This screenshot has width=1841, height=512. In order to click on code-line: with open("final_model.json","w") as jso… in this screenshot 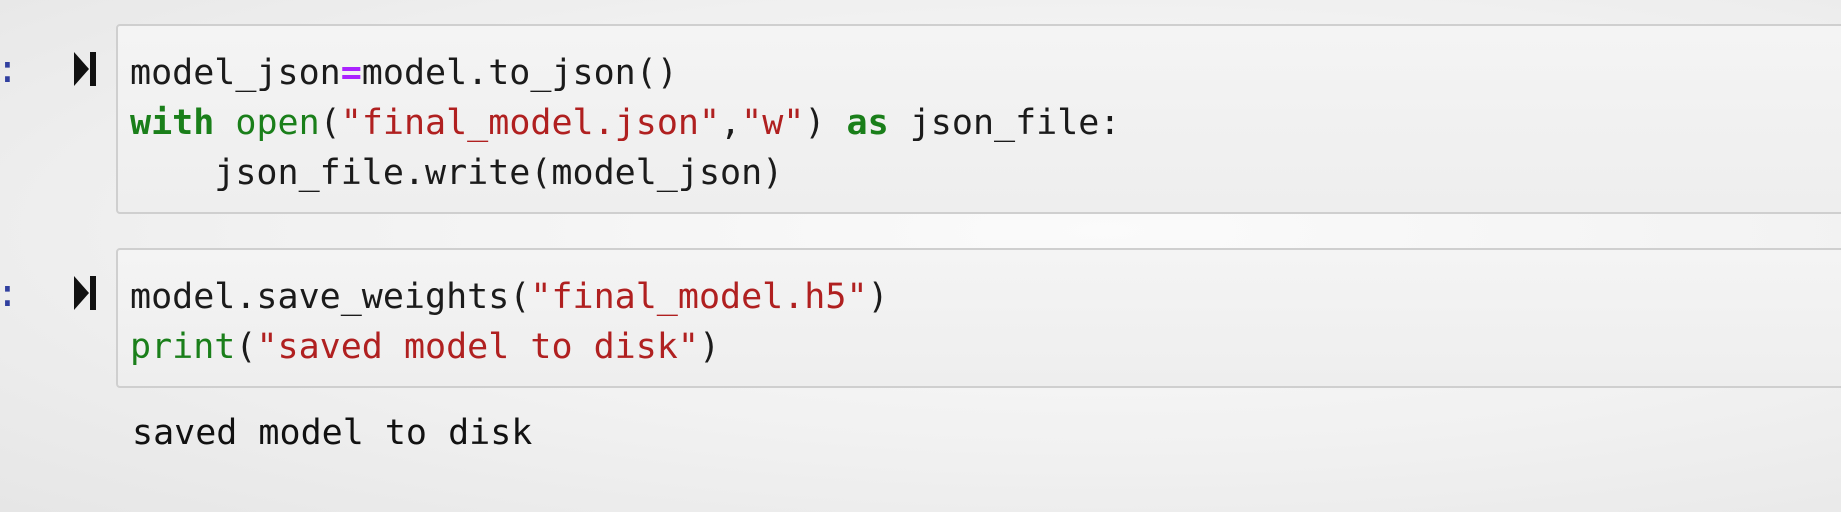, I will do `click(625, 123)`.